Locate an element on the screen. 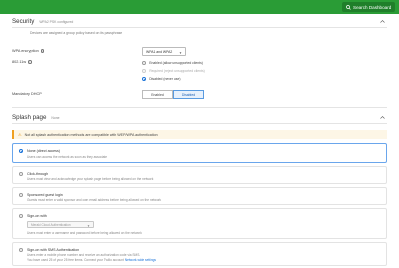 This screenshot has height=268, width=399. splash-subtitle: None is located at coordinates (55, 118).